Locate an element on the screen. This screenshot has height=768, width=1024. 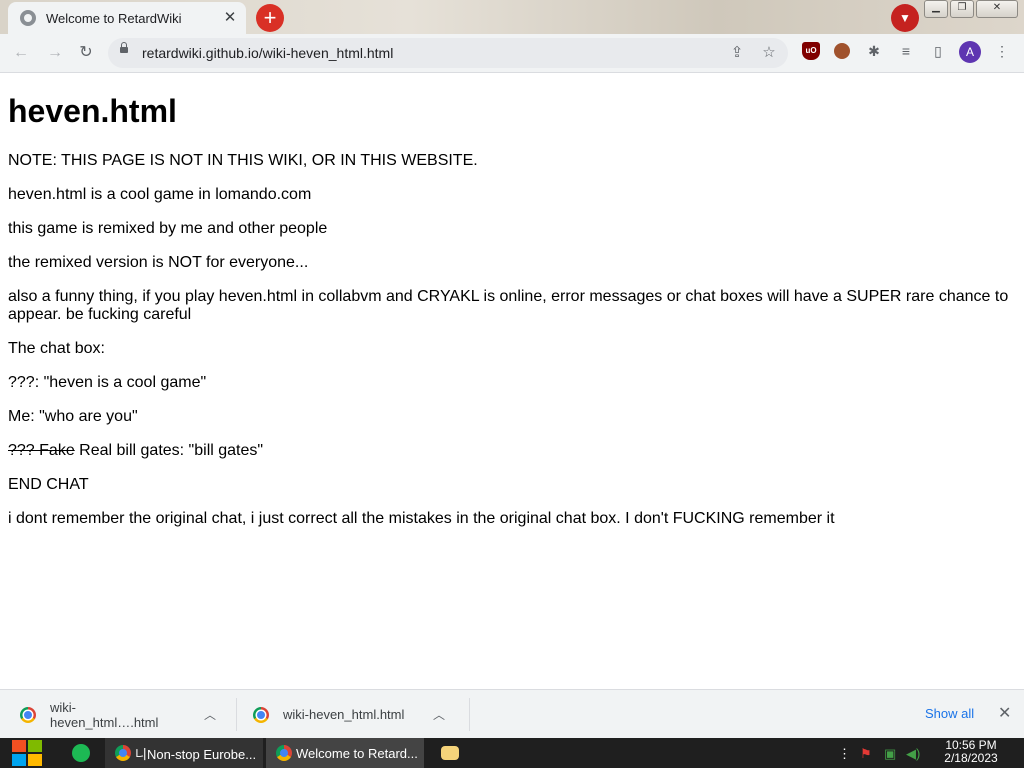
download-item: wiki-heven_html.html ︿ is located at coordinates (339, 714).